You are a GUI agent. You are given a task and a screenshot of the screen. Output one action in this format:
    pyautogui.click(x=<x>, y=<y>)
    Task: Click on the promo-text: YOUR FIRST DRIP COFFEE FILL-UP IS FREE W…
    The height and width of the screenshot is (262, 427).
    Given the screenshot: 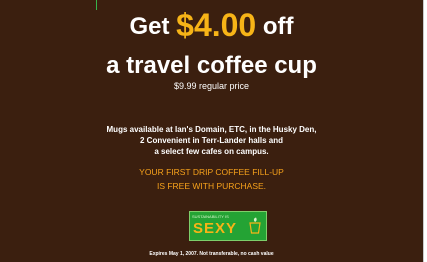 What is the action you would take?
    pyautogui.click(x=211, y=179)
    